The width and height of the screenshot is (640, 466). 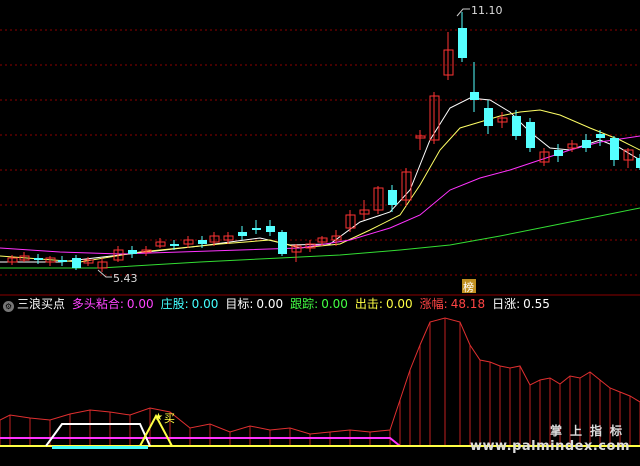 I want to click on low-price-label: 5.43, so click(x=125, y=278).